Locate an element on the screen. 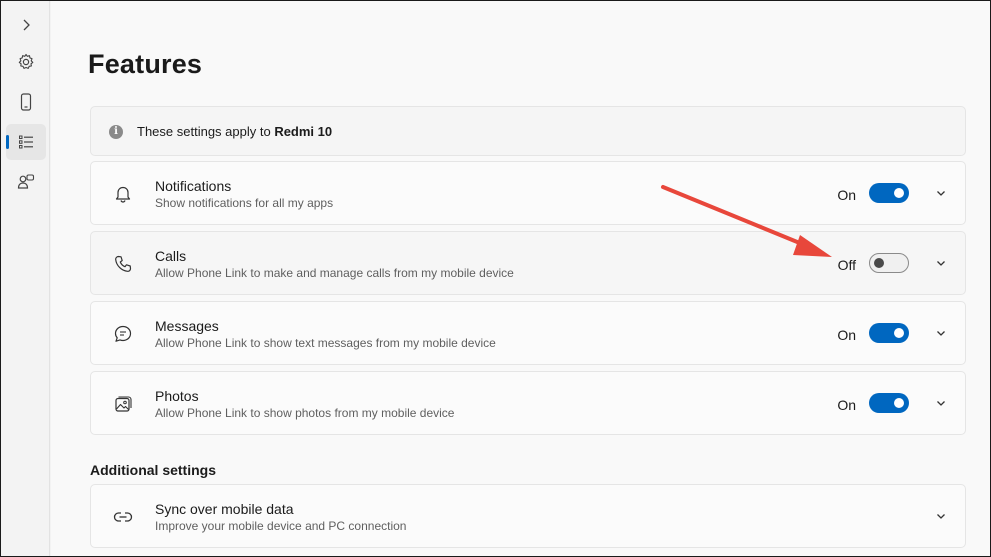 Image resolution: width=991 pixels, height=557 pixels. features-list-icon is located at coordinates (26, 142).